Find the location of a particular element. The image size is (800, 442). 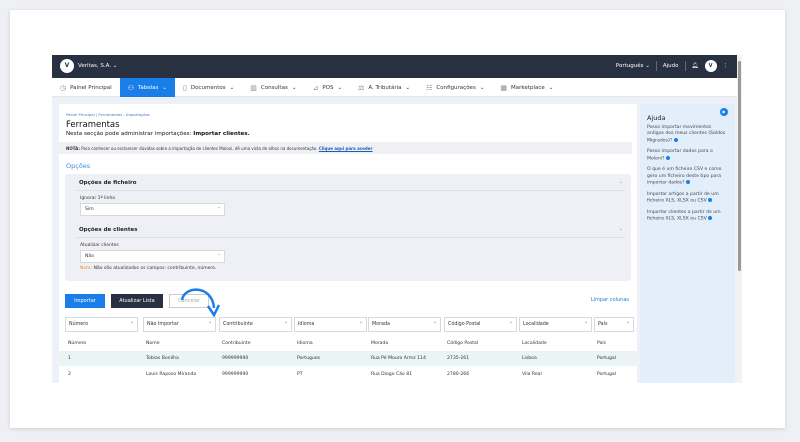

document-icon: ▯ is located at coordinates (185, 87).